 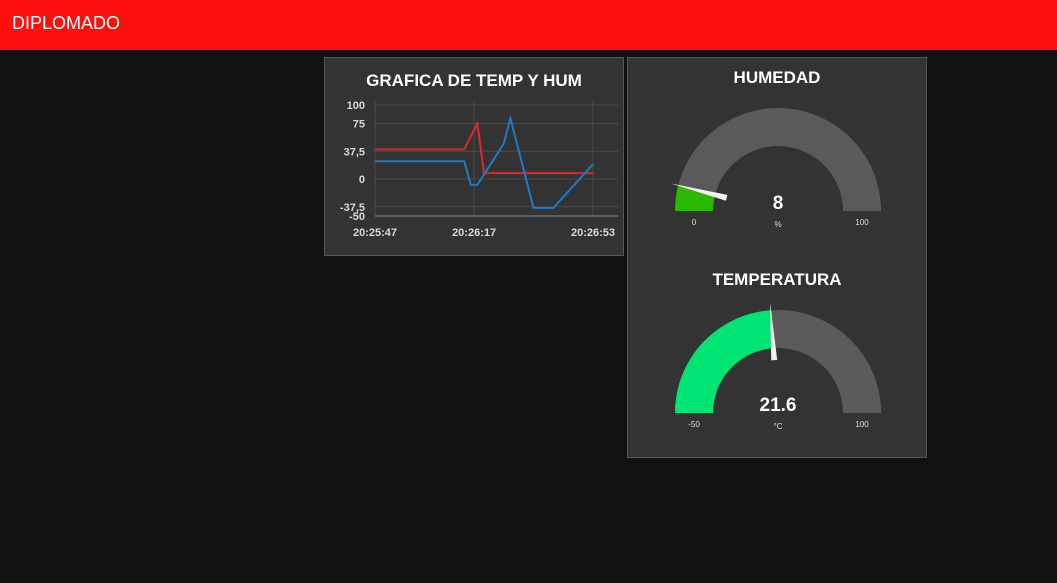 I want to click on chart-y-tick-label: 37,5, so click(x=354, y=152).